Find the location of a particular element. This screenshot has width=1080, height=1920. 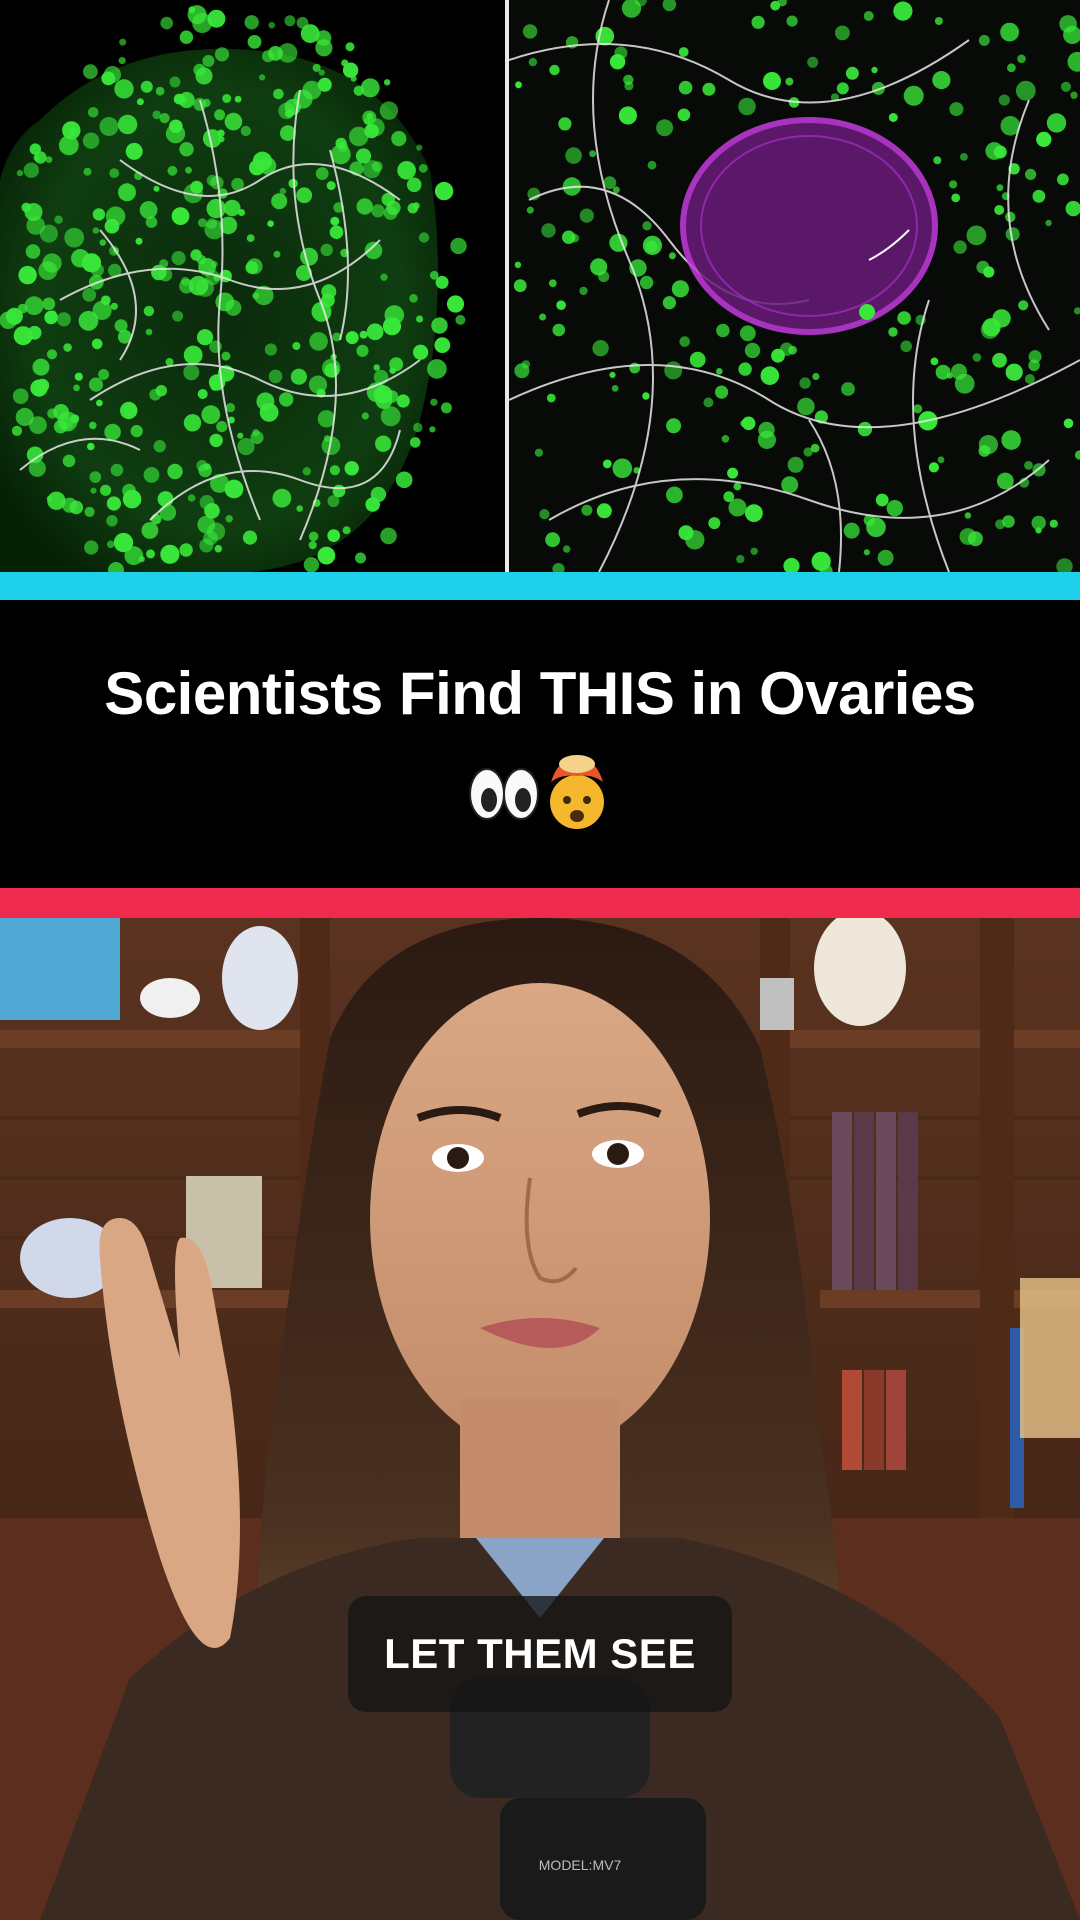

microscopy-image-left is located at coordinates (252, 286).